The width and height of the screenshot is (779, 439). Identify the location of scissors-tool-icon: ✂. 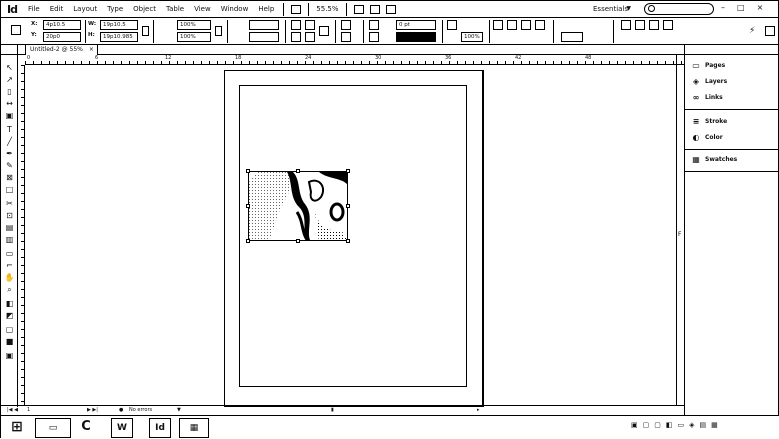
(9, 204).